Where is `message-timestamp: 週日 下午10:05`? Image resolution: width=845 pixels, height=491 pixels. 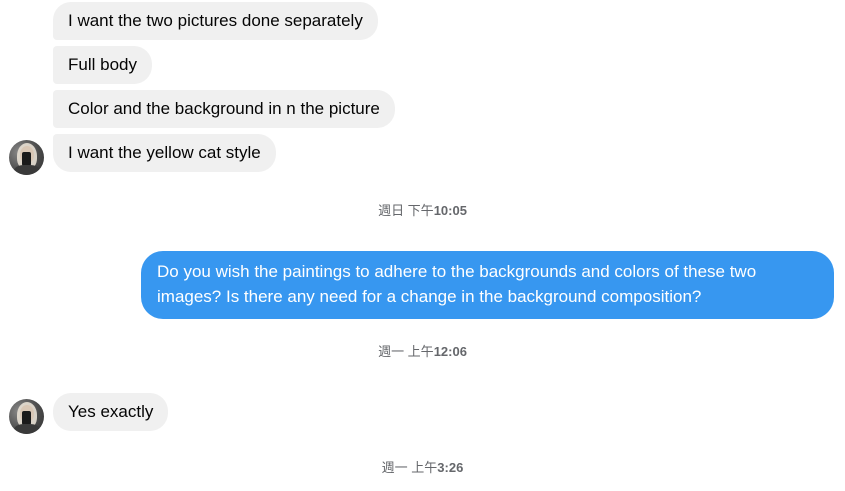 message-timestamp: 週日 下午10:05 is located at coordinates (422, 211).